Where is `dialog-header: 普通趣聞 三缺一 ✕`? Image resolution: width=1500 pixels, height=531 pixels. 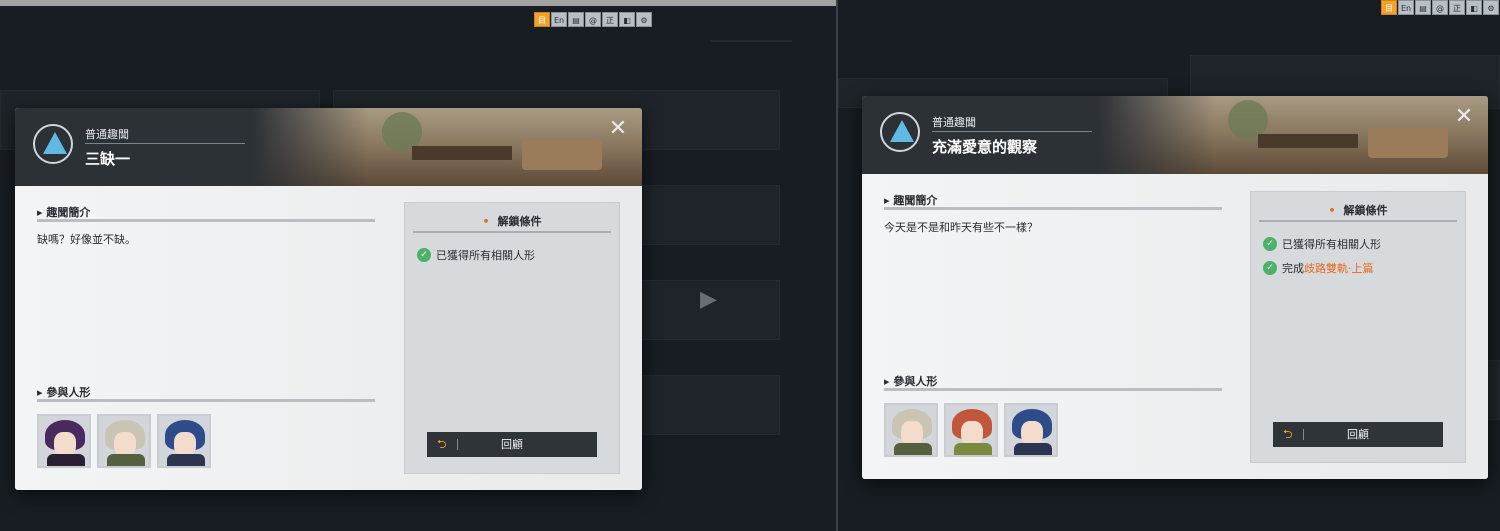
dialog-header: 普通趣聞 三缺一 ✕ is located at coordinates (328, 147).